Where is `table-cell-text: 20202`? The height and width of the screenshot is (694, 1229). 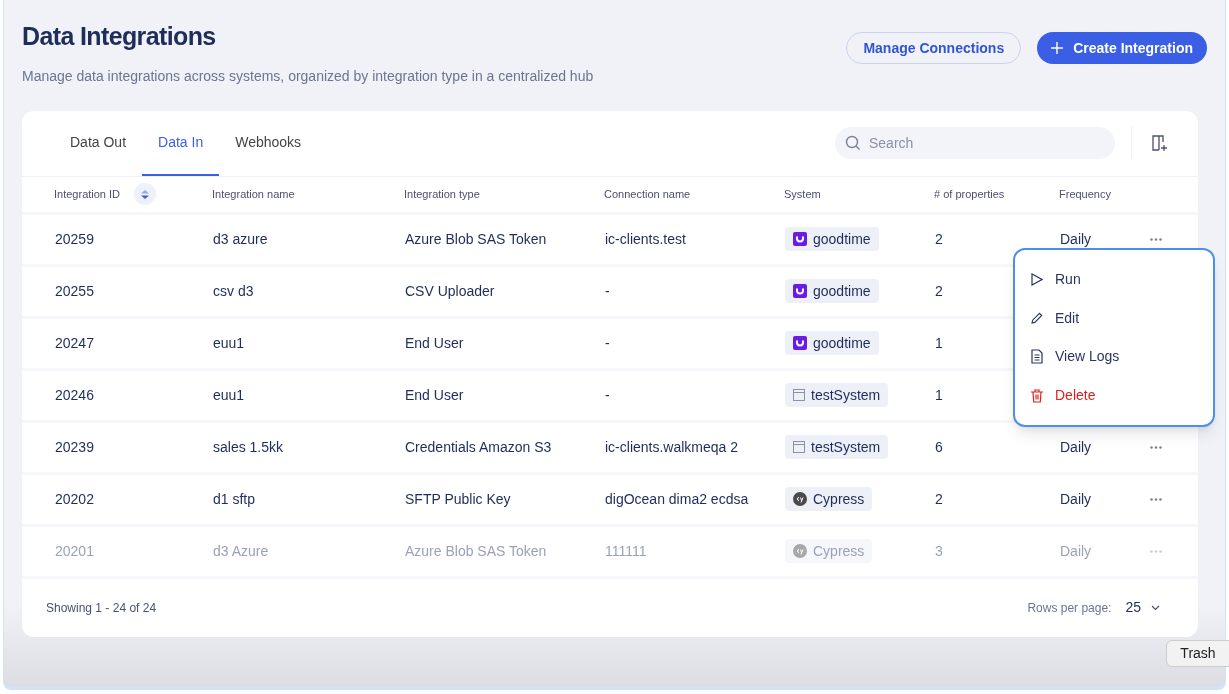 table-cell-text: 20202 is located at coordinates (74, 499).